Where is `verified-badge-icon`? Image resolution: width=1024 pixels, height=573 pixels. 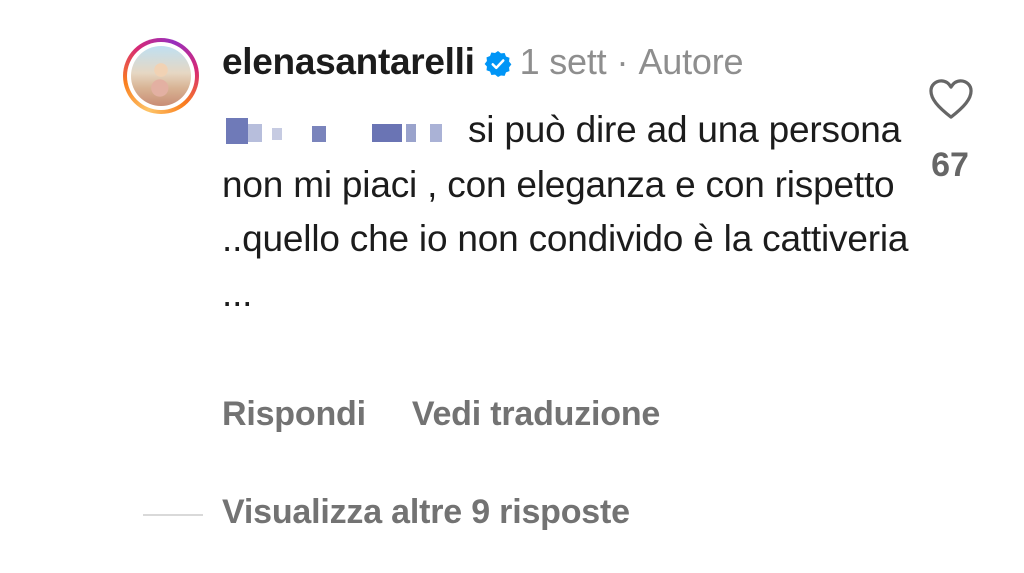
verified-badge-icon is located at coordinates (498, 64).